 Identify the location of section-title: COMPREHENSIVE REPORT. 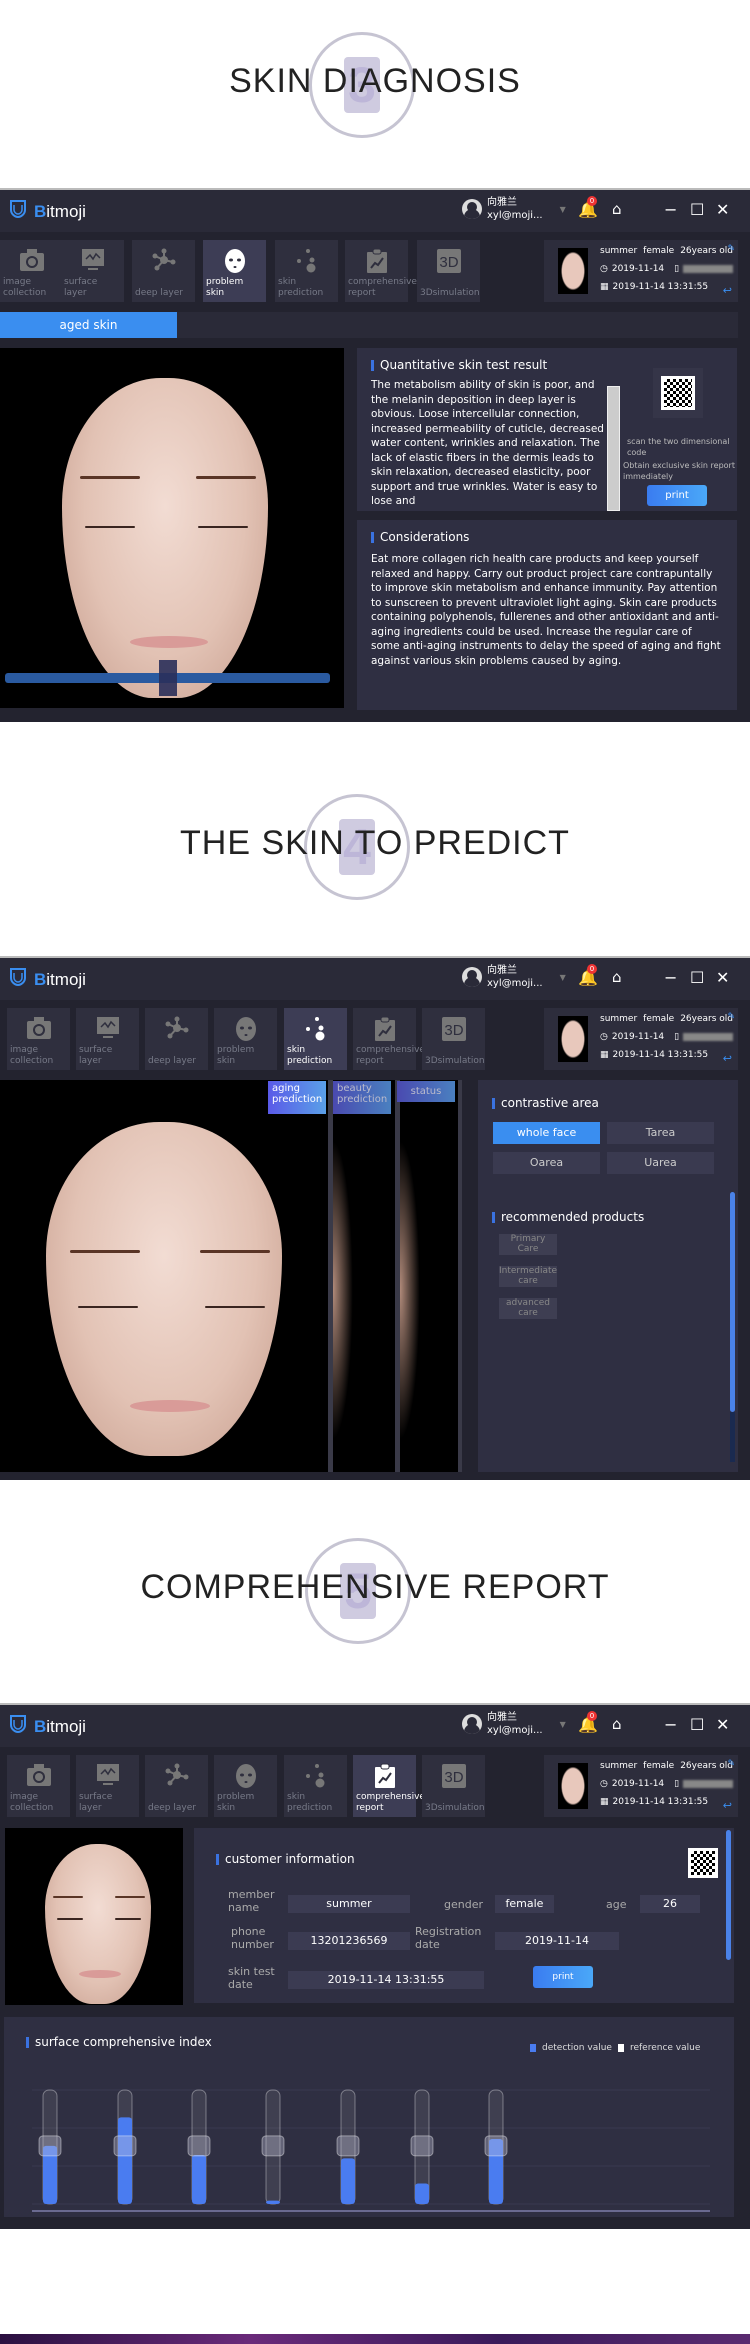
(375, 1587).